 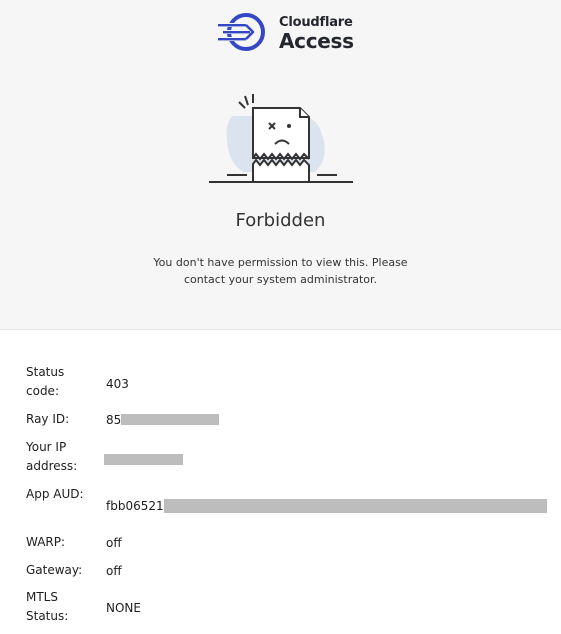 What do you see at coordinates (241, 32) in the screenshot?
I see `access-arrows-icon` at bounding box center [241, 32].